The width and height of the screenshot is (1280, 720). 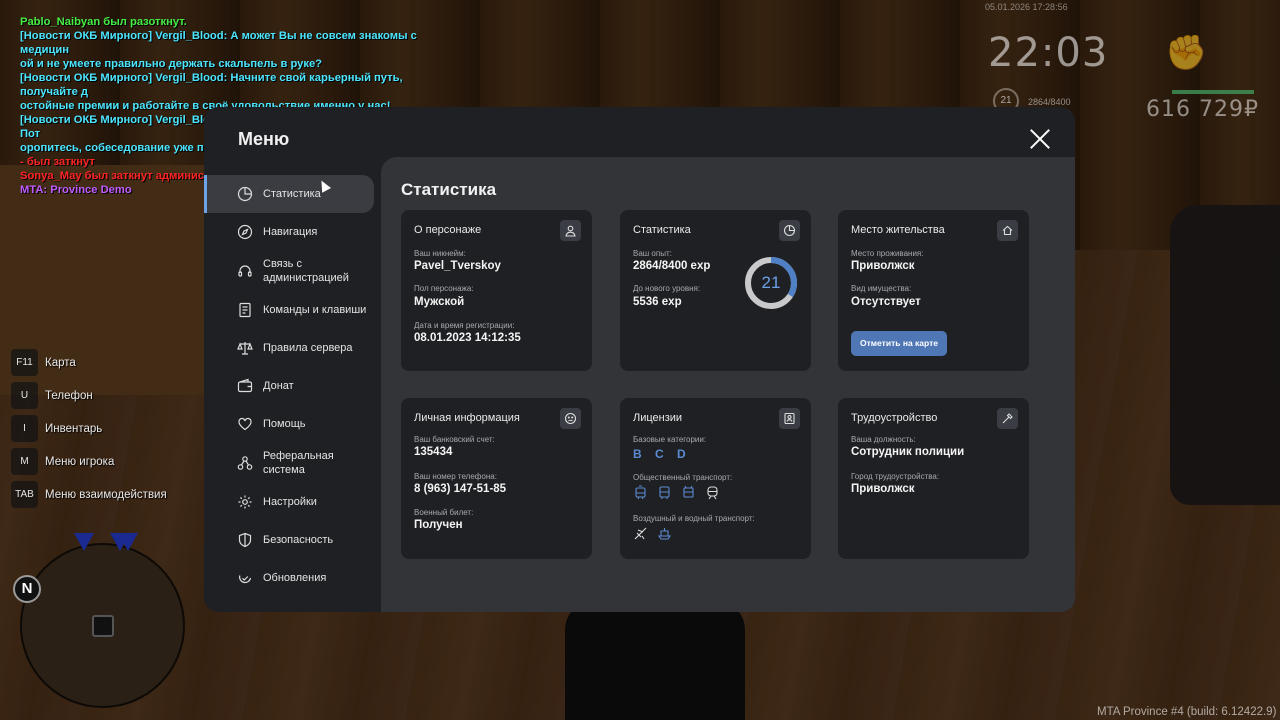 I want to click on scales-icon, so click(x=245, y=348).